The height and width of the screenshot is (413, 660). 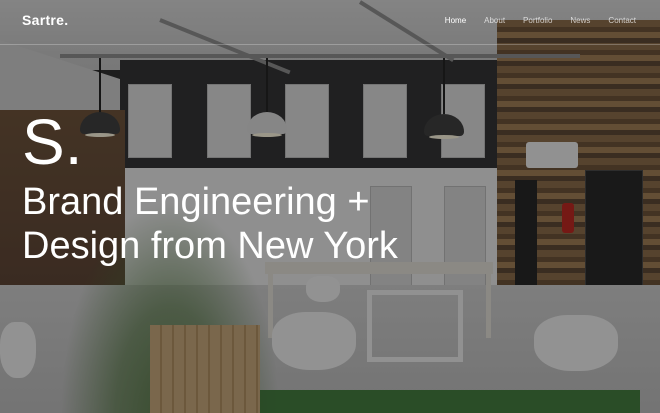 What do you see at coordinates (622, 20) in the screenshot?
I see `nav-item-contact: Contact` at bounding box center [622, 20].